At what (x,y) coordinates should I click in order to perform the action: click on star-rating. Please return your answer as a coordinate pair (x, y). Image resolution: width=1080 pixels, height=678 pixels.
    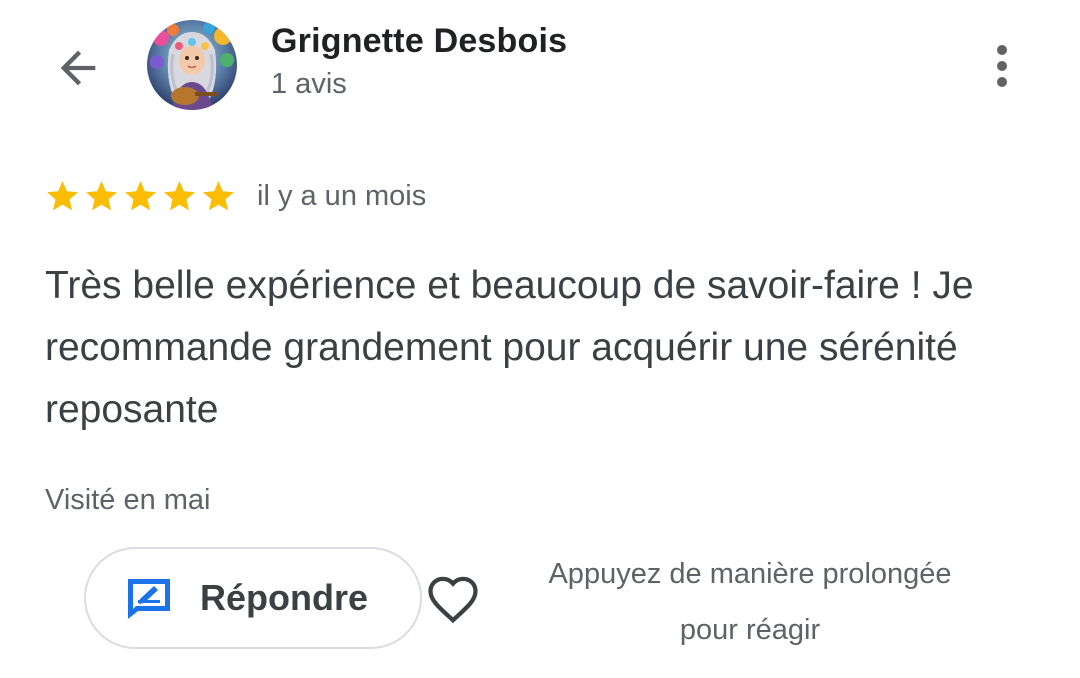
    Looking at the image, I should click on (140, 196).